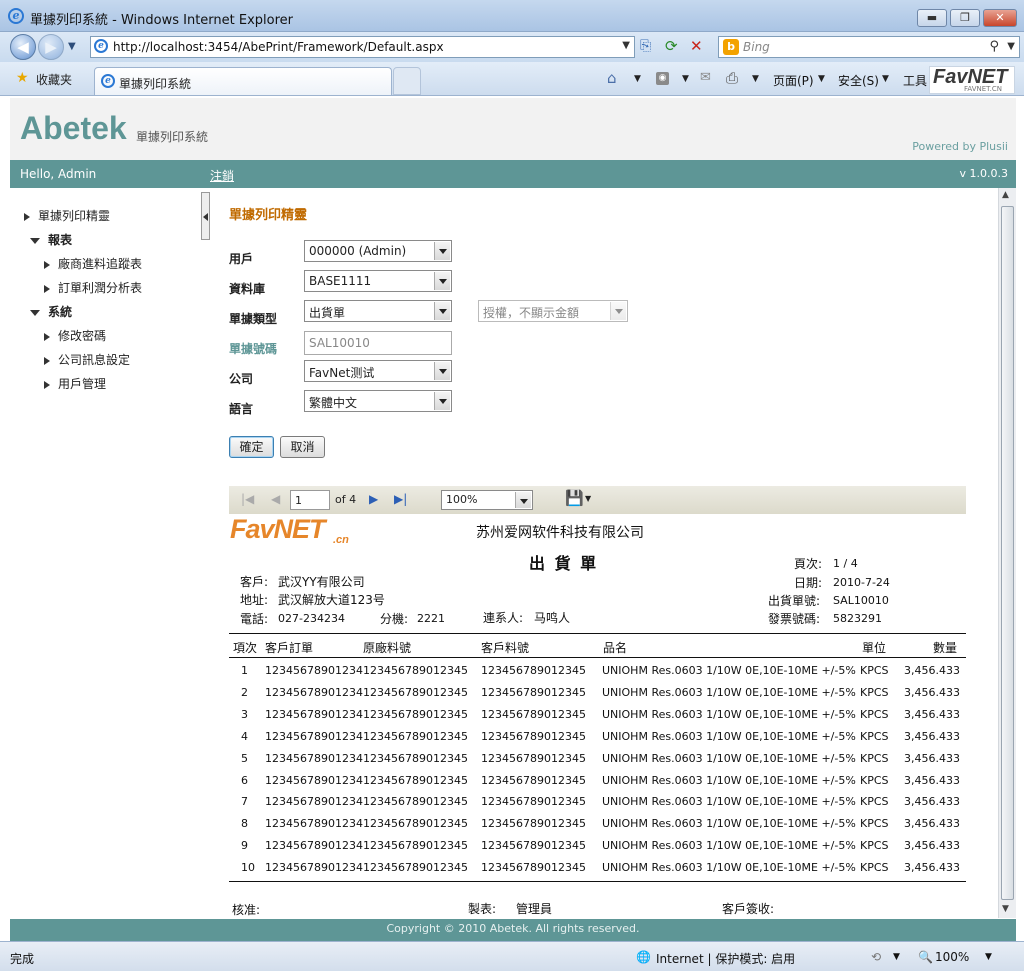 This screenshot has width=1024, height=971. I want to click on address-dropdown-icon: ▼, so click(626, 45).